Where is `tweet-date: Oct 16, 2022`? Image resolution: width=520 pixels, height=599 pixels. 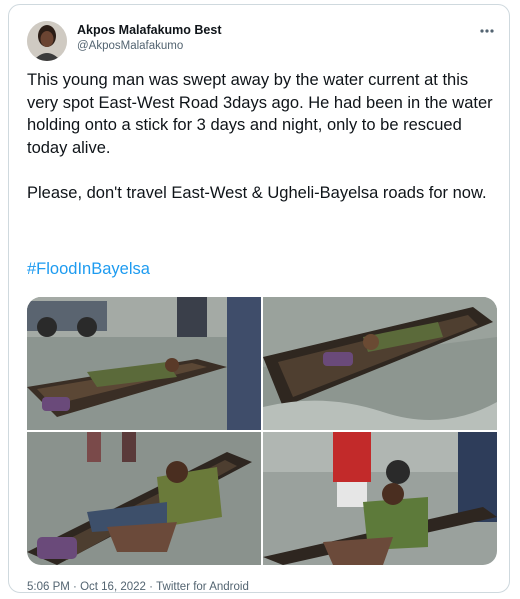 tweet-date: Oct 16, 2022 is located at coordinates (113, 587).